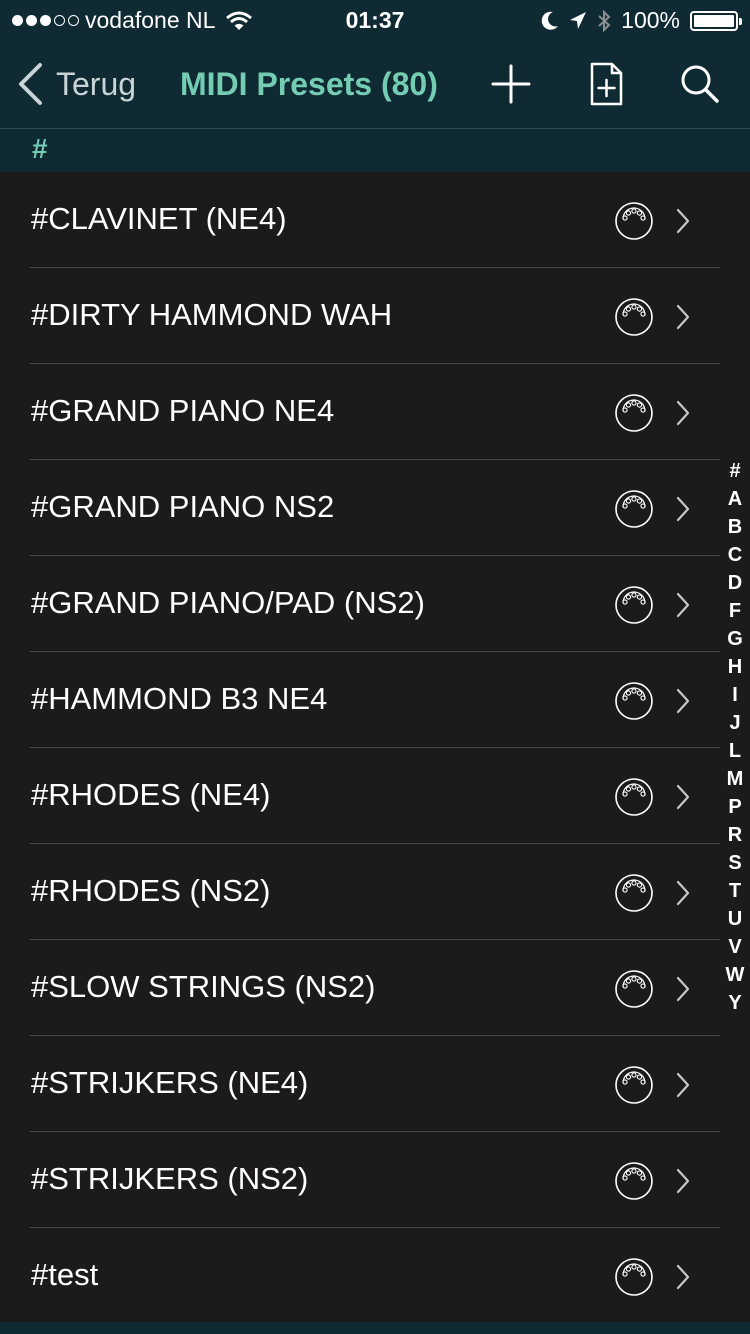  I want to click on back-button: Terug, so click(76, 84).